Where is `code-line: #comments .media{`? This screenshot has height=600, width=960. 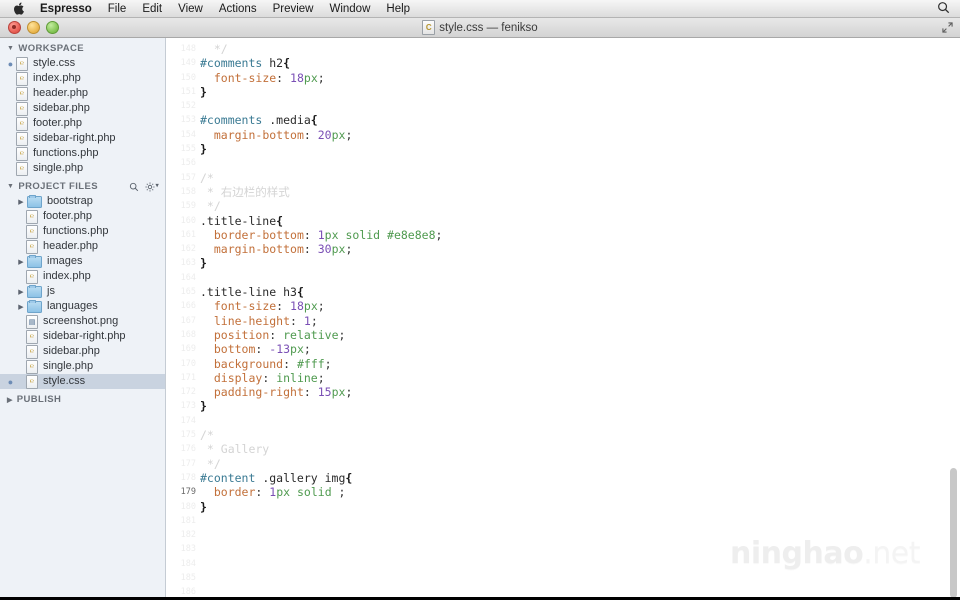 code-line: #comments .media{ is located at coordinates (321, 120).